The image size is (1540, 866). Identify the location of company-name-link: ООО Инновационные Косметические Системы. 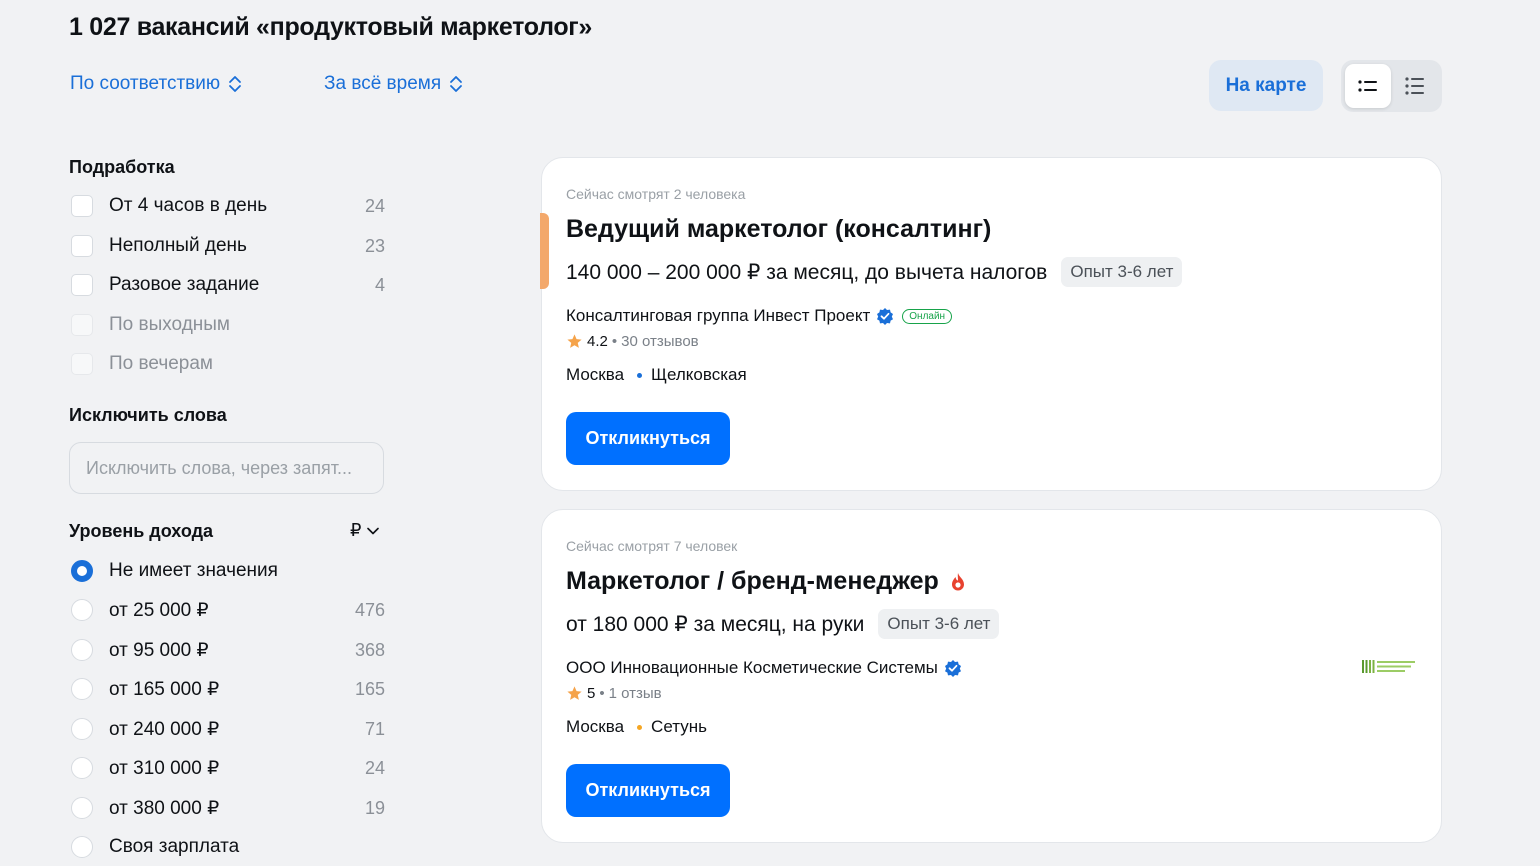
(752, 668).